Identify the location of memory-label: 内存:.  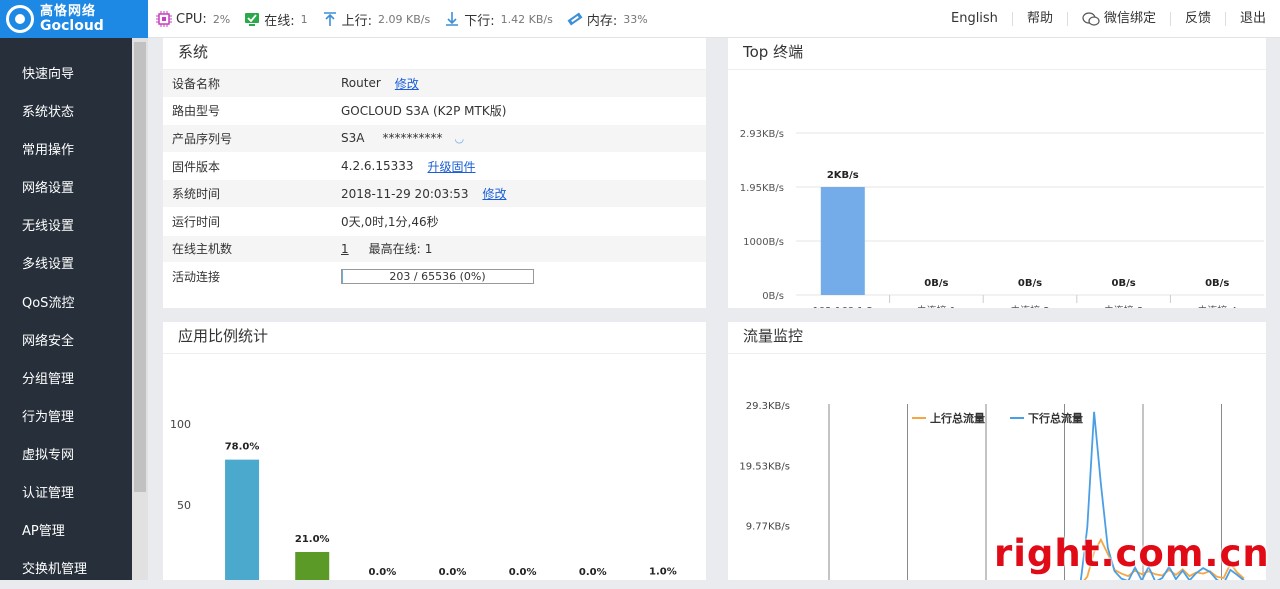
(602, 21).